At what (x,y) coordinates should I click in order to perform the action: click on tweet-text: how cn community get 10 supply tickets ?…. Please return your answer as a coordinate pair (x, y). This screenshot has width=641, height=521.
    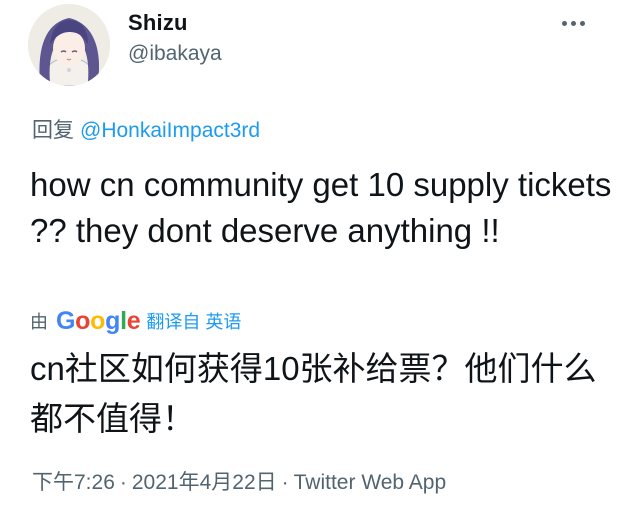
    Looking at the image, I should click on (321, 207).